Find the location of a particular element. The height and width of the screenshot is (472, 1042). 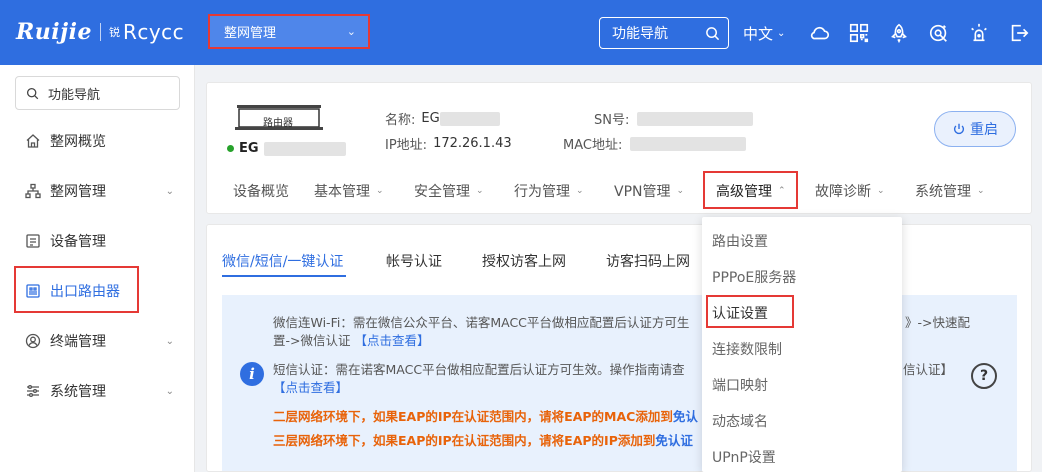

sidebar-item-overview: 整网概览 is located at coordinates (97, 141).